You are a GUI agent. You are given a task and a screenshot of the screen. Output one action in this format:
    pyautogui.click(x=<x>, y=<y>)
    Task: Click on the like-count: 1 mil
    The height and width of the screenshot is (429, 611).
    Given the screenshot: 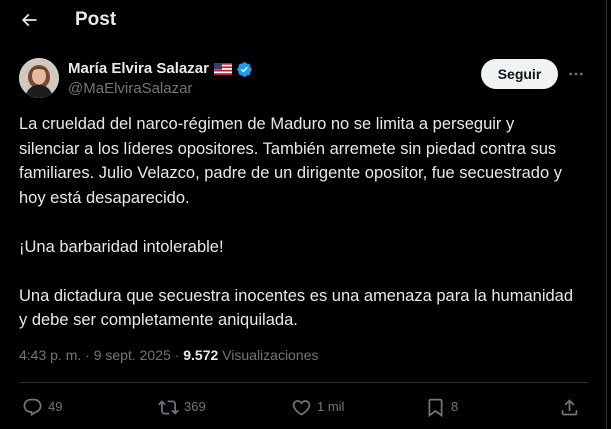 What is the action you would take?
    pyautogui.click(x=331, y=406)
    